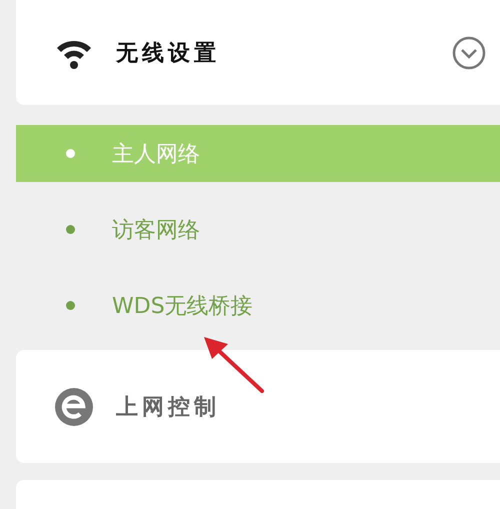 This screenshot has height=509, width=500. Describe the element at coordinates (258, 153) in the screenshot. I see `menu-item: 主人网络` at that location.